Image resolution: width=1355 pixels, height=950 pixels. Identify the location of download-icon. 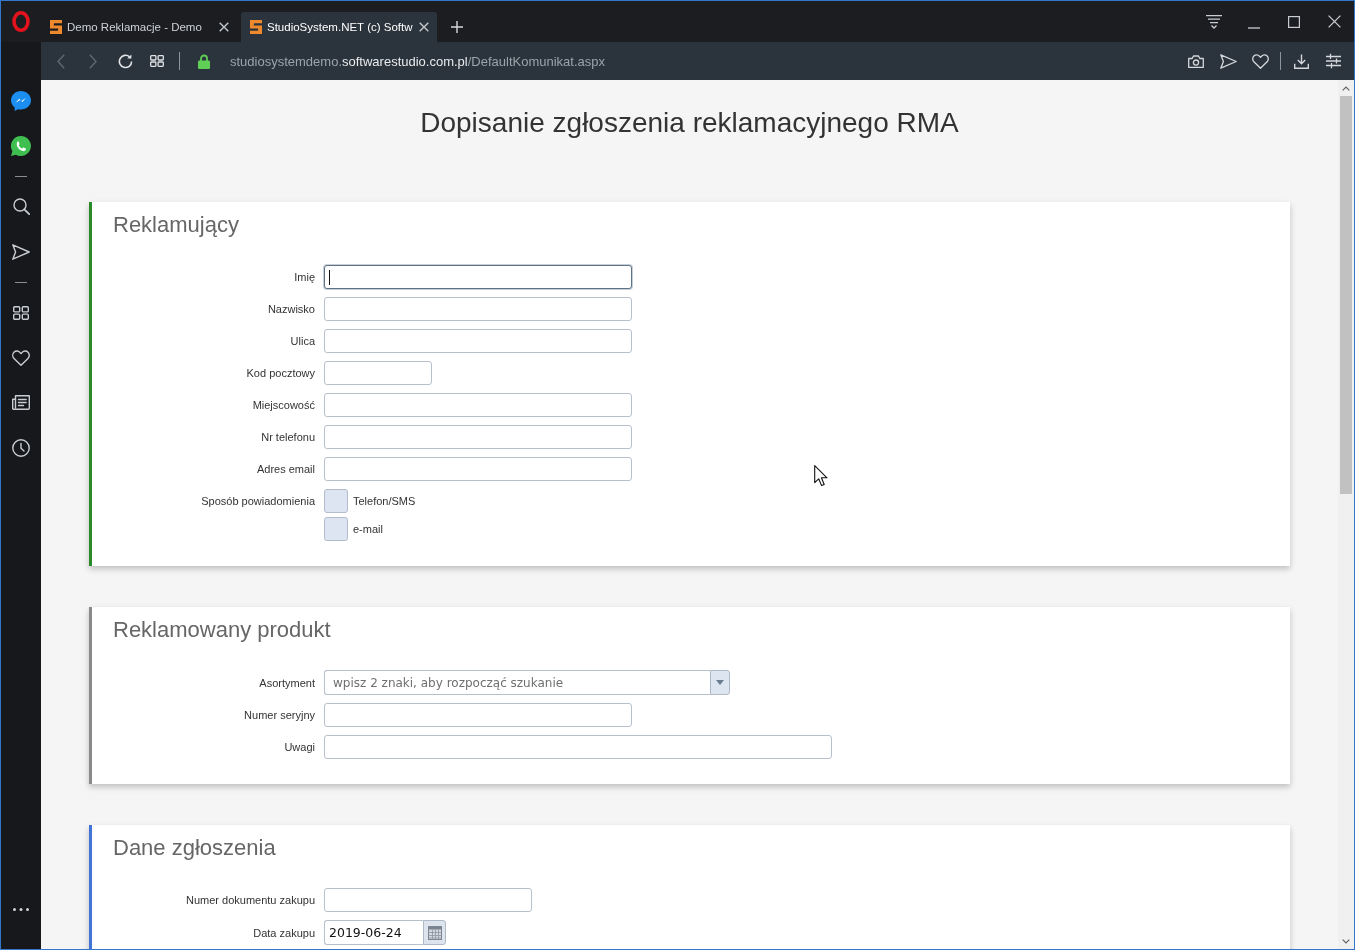
(1301, 61).